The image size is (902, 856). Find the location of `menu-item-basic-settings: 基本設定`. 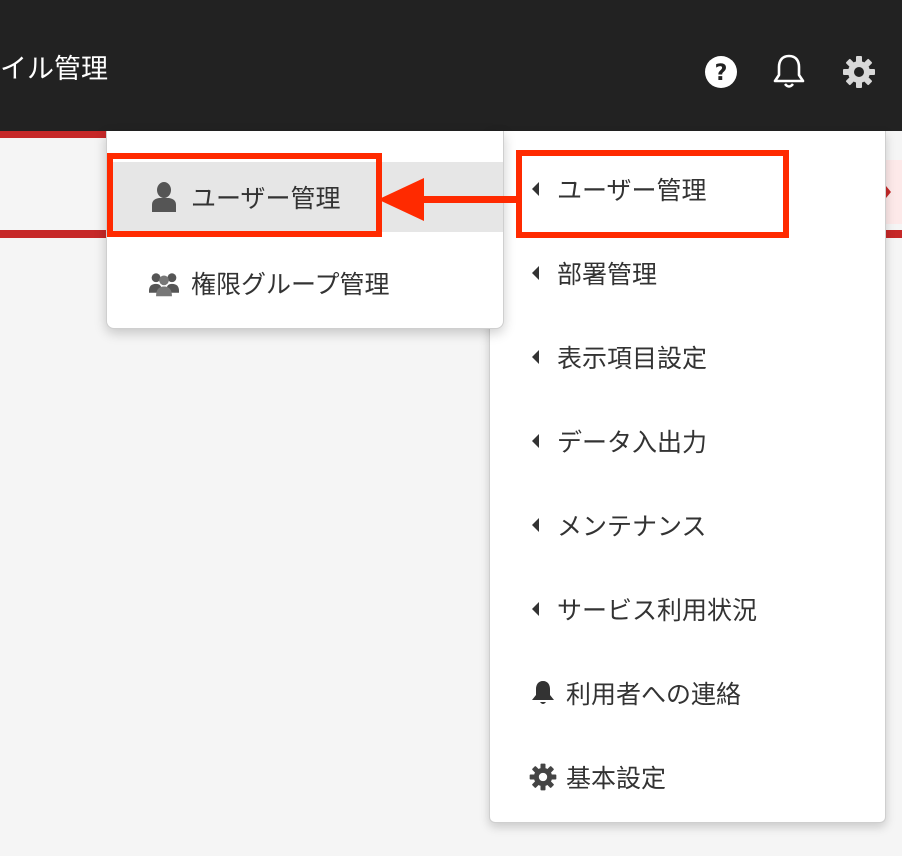

menu-item-basic-settings: 基本設定 is located at coordinates (687, 777).